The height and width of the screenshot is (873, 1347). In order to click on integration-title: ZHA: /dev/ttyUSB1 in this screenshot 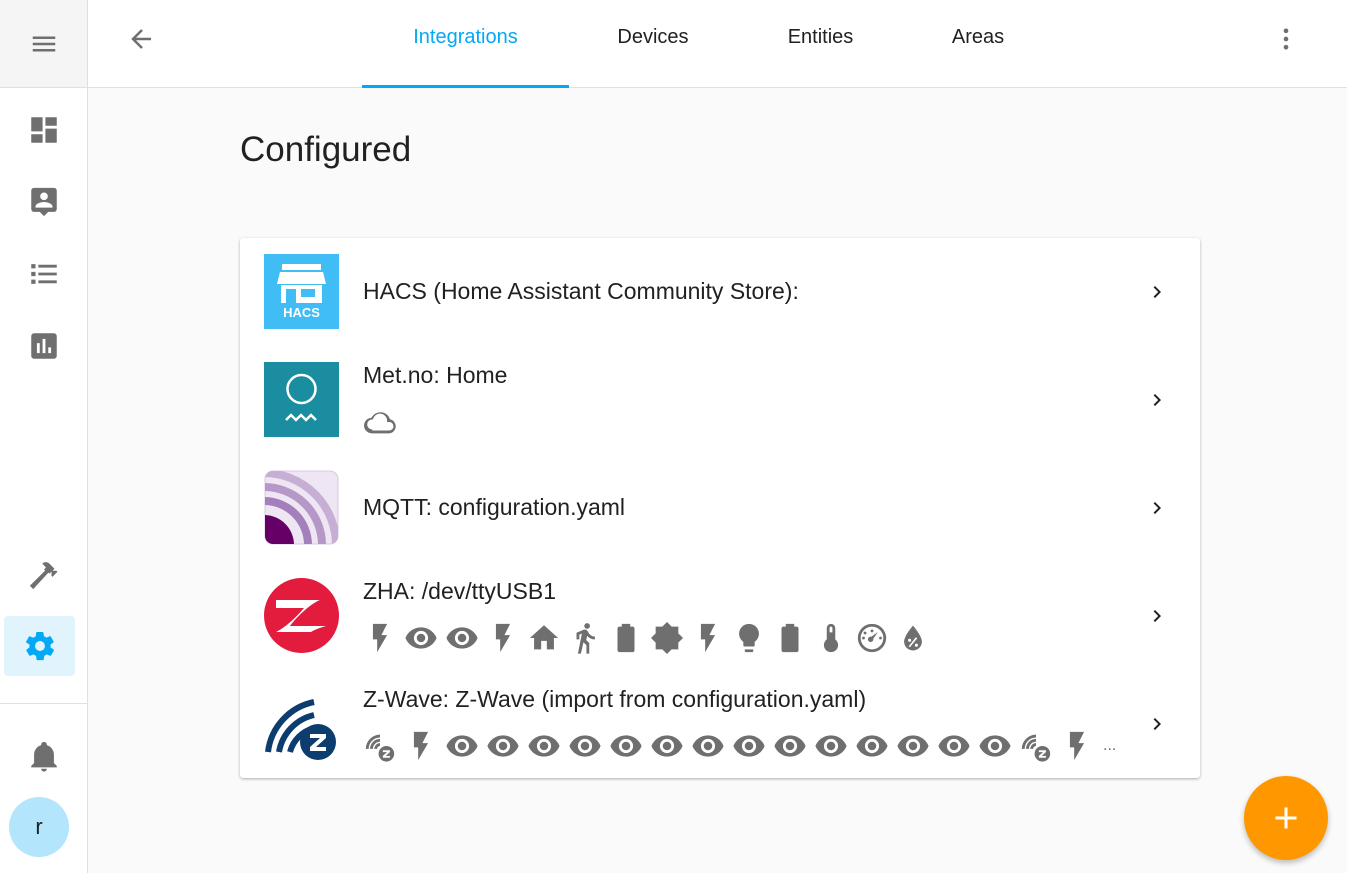, I will do `click(460, 591)`.